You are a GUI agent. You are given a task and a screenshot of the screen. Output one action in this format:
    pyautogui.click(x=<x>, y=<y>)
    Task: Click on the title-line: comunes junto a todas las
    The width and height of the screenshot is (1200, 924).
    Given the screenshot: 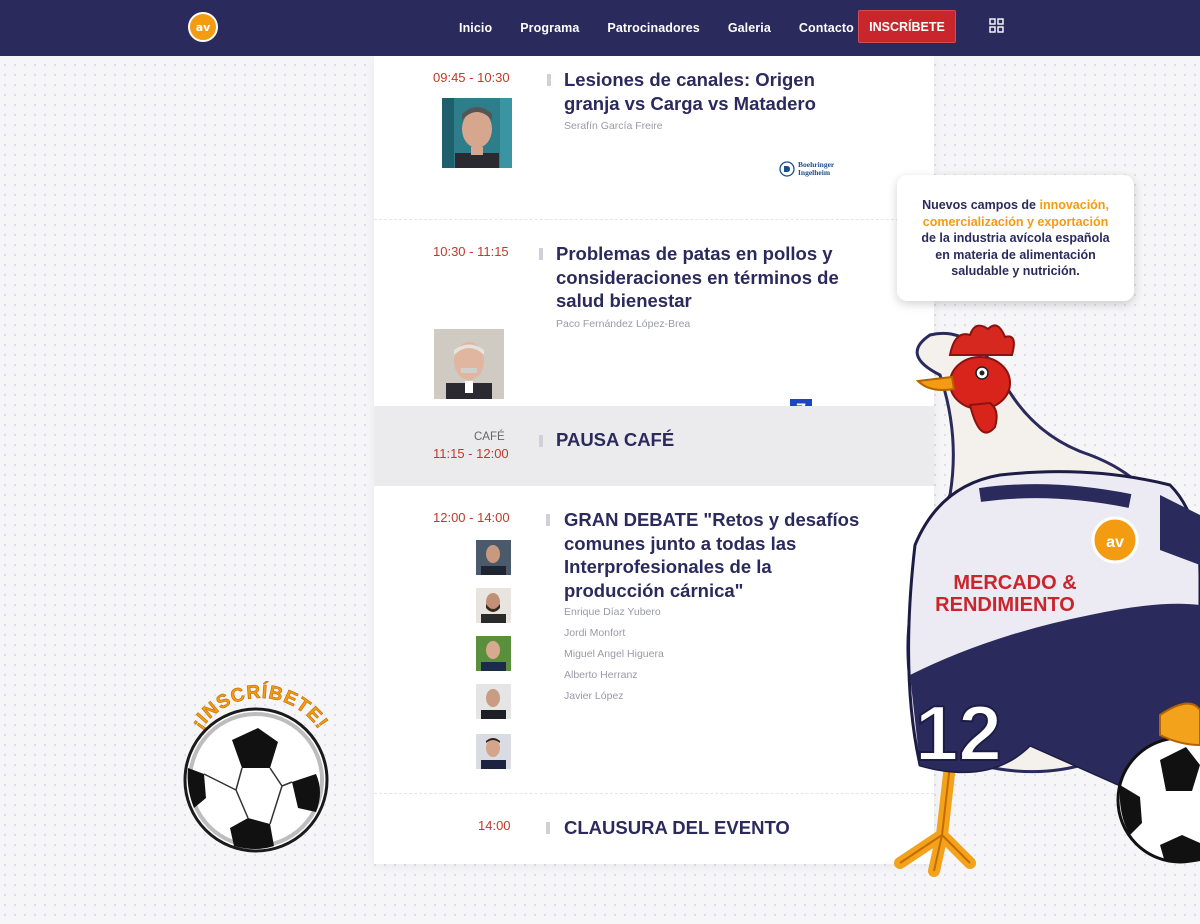 What is the action you would take?
    pyautogui.click(x=680, y=543)
    